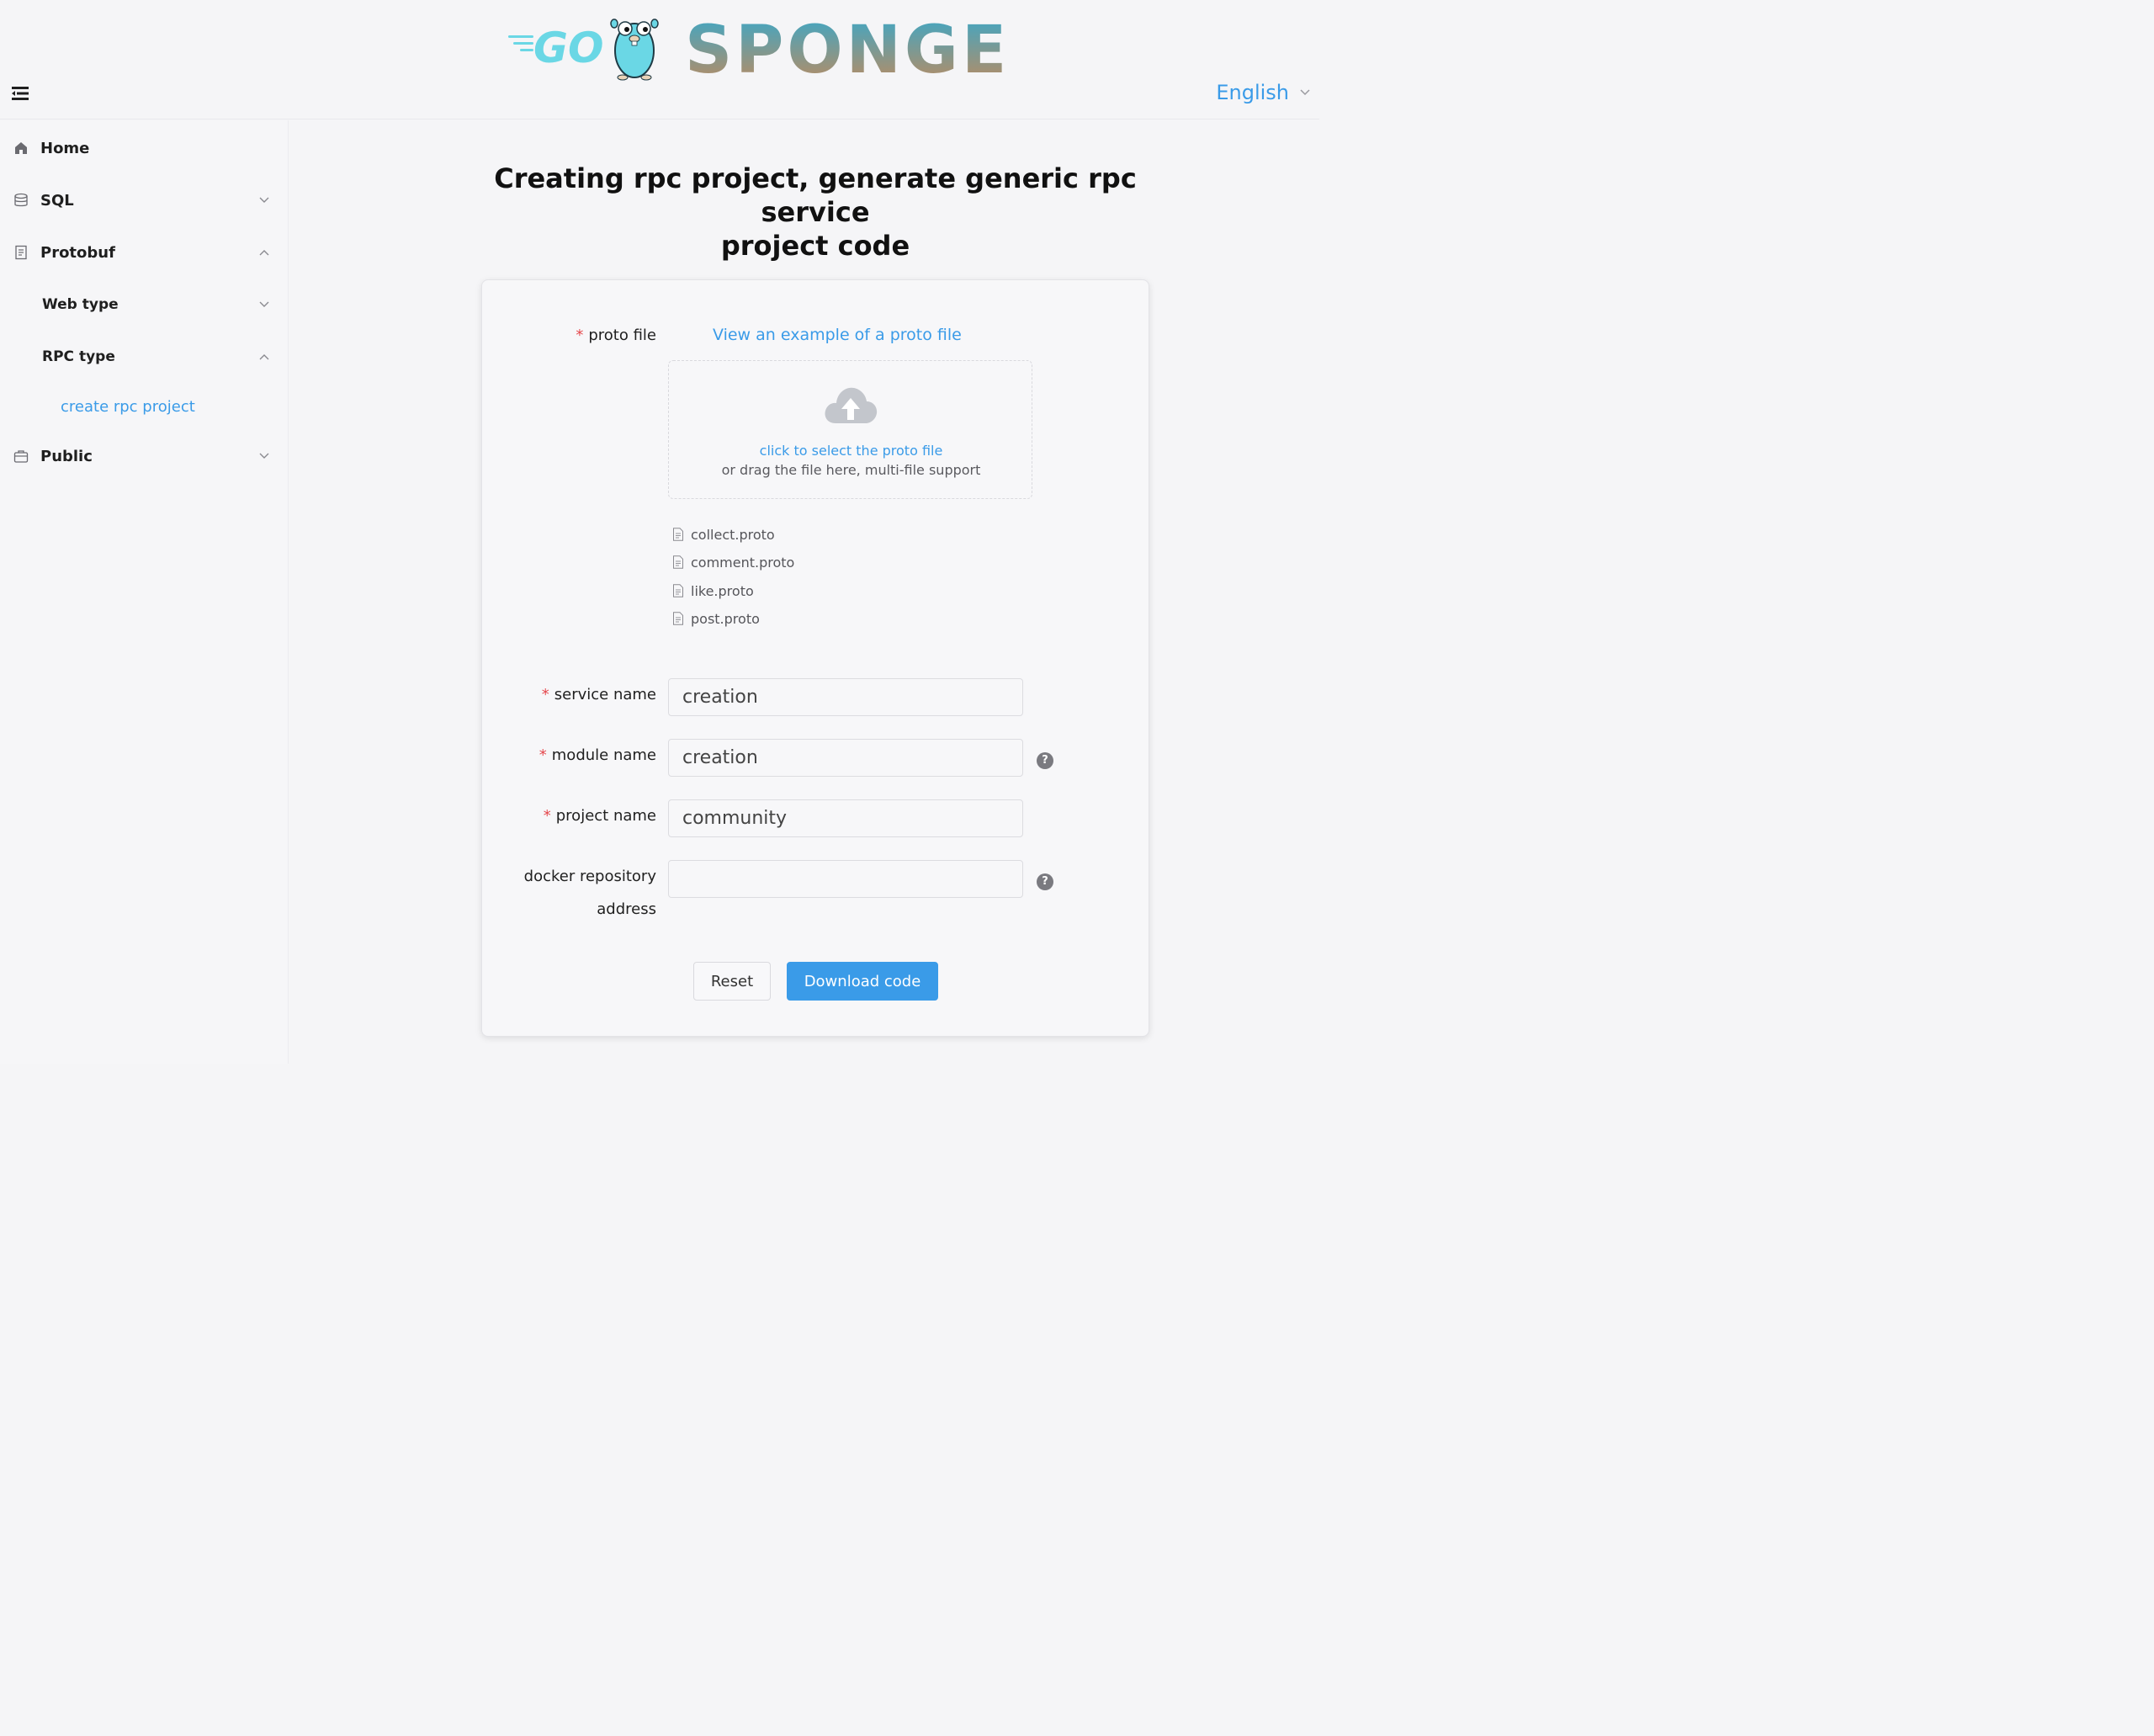  I want to click on sidebar-item-label: create rpc project, so click(128, 406).